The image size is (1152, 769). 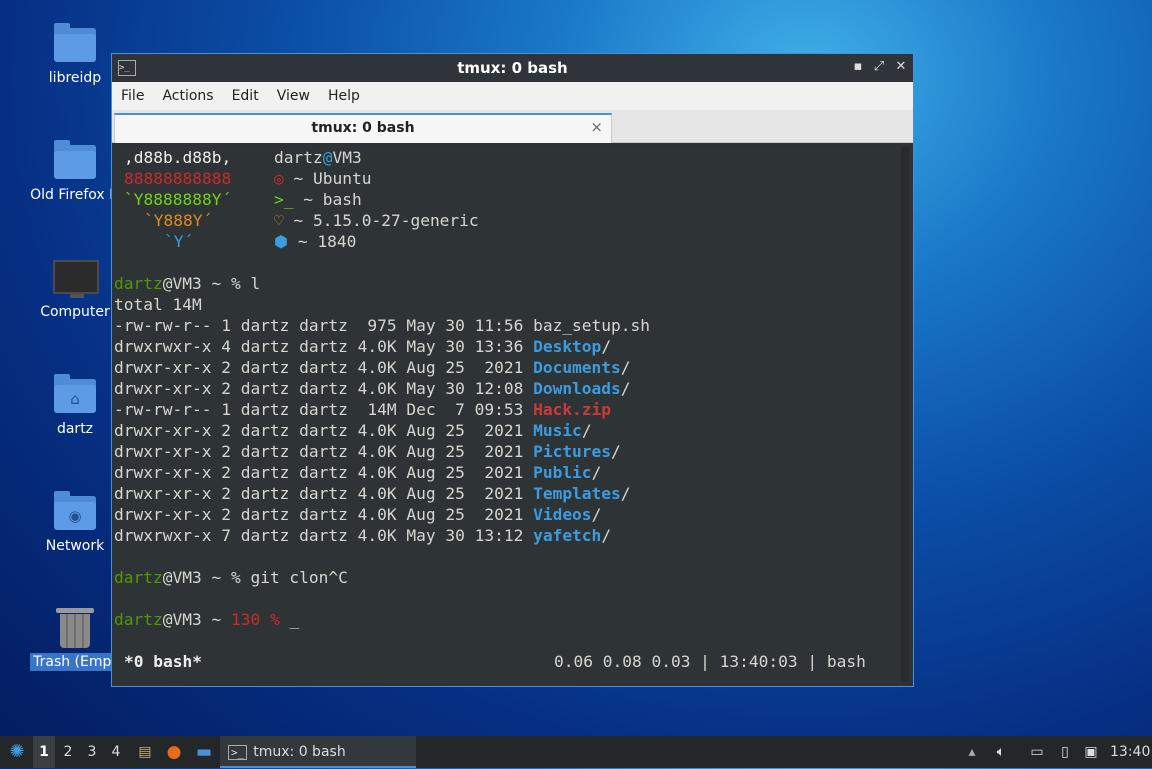 What do you see at coordinates (255, 619) in the screenshot?
I see `exit-code: 130 %` at bounding box center [255, 619].